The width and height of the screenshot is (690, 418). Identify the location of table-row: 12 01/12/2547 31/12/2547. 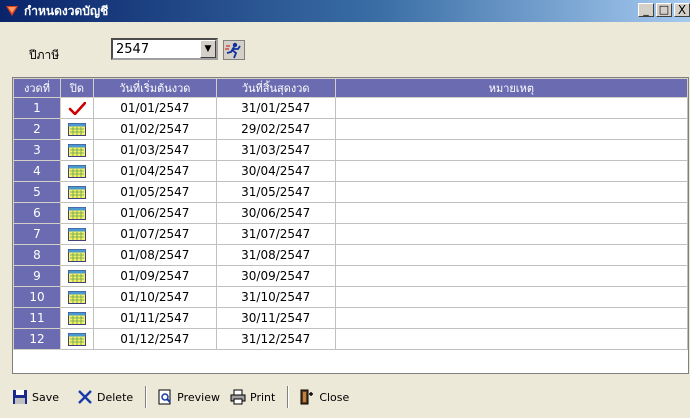
(350, 339).